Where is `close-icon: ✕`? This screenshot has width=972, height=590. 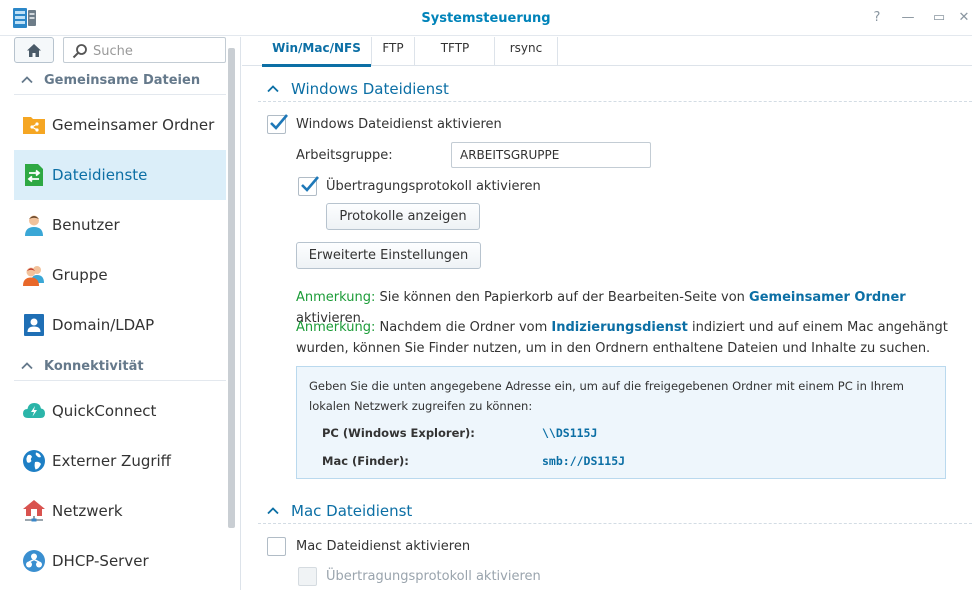
close-icon: ✕ is located at coordinates (964, 17).